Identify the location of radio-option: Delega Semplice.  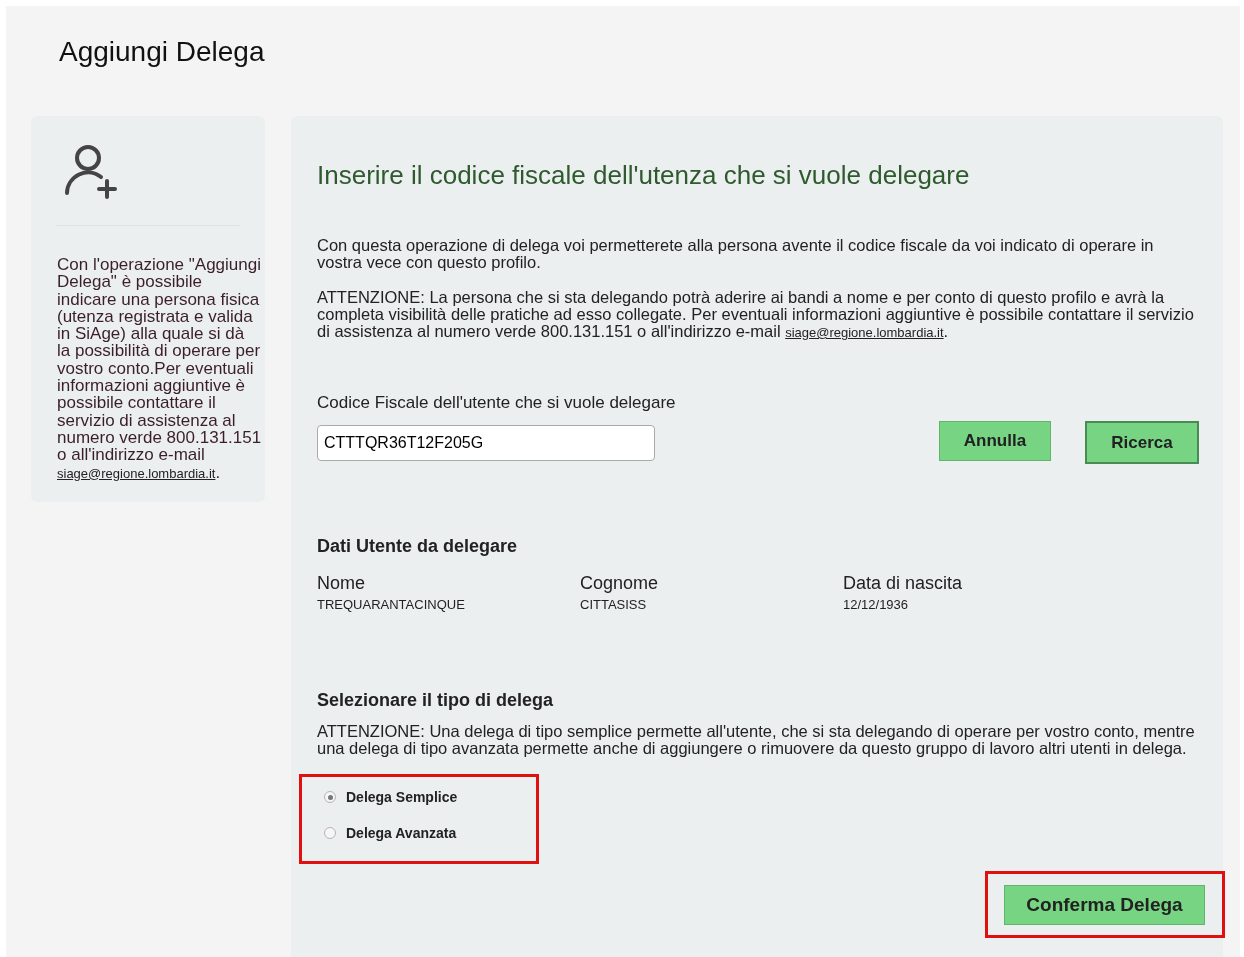
(430, 797).